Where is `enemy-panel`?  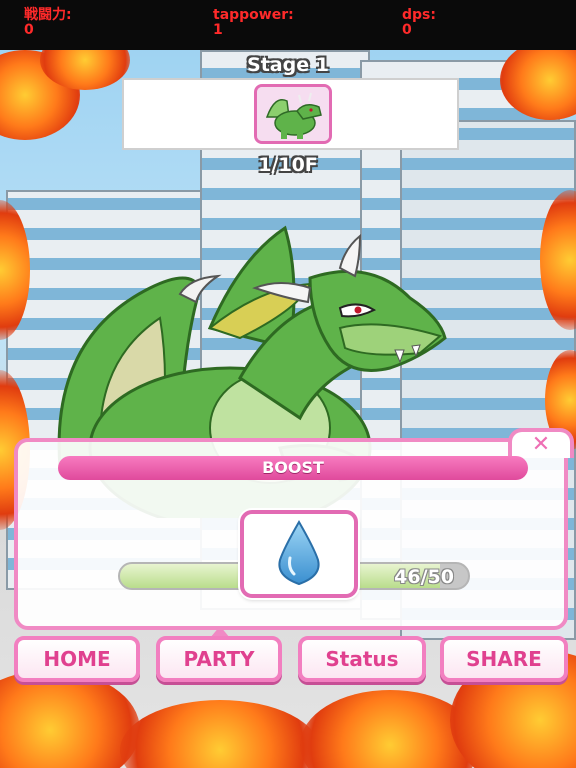 enemy-panel is located at coordinates (290, 114).